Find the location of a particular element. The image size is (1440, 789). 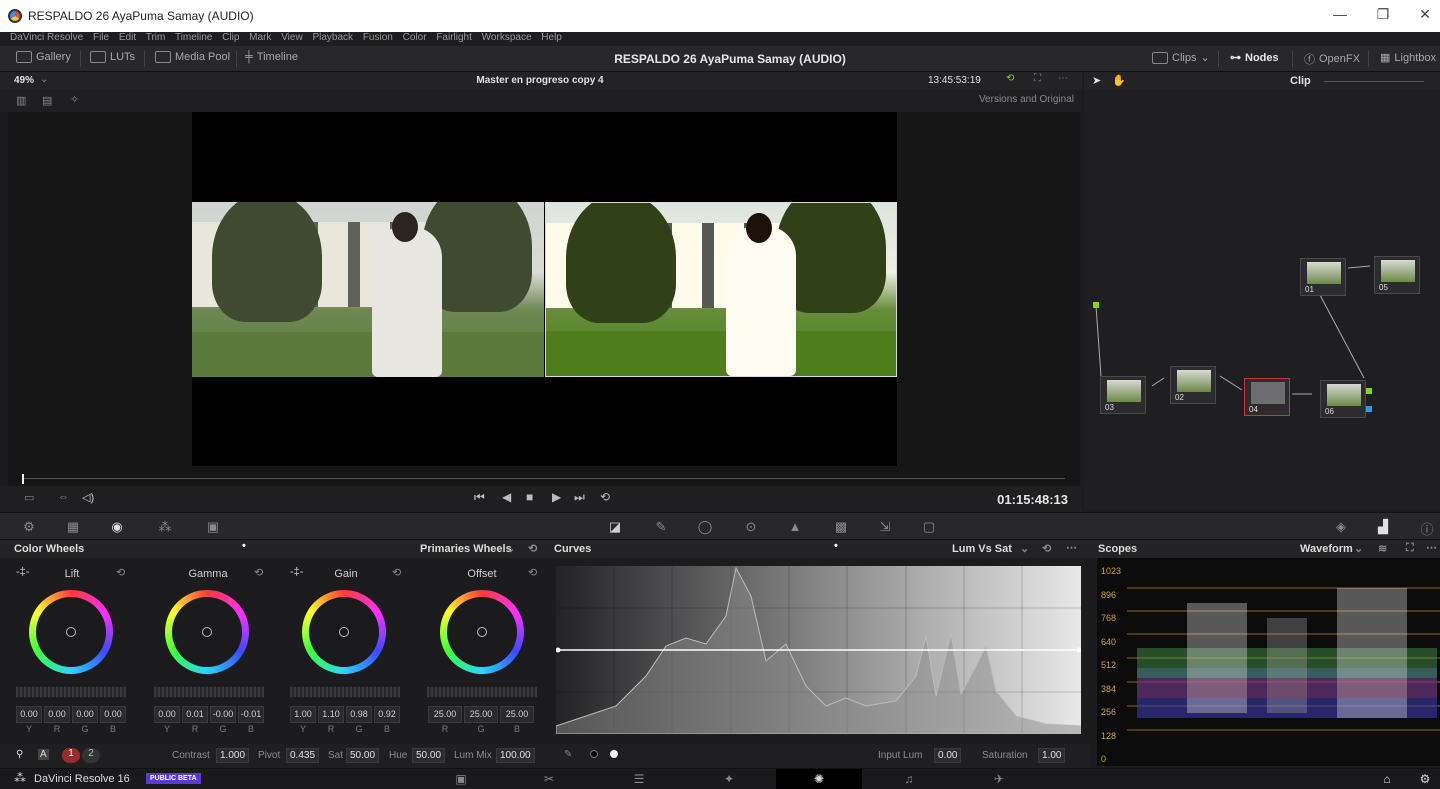

media-page-icon: ▣ is located at coordinates (461, 779).